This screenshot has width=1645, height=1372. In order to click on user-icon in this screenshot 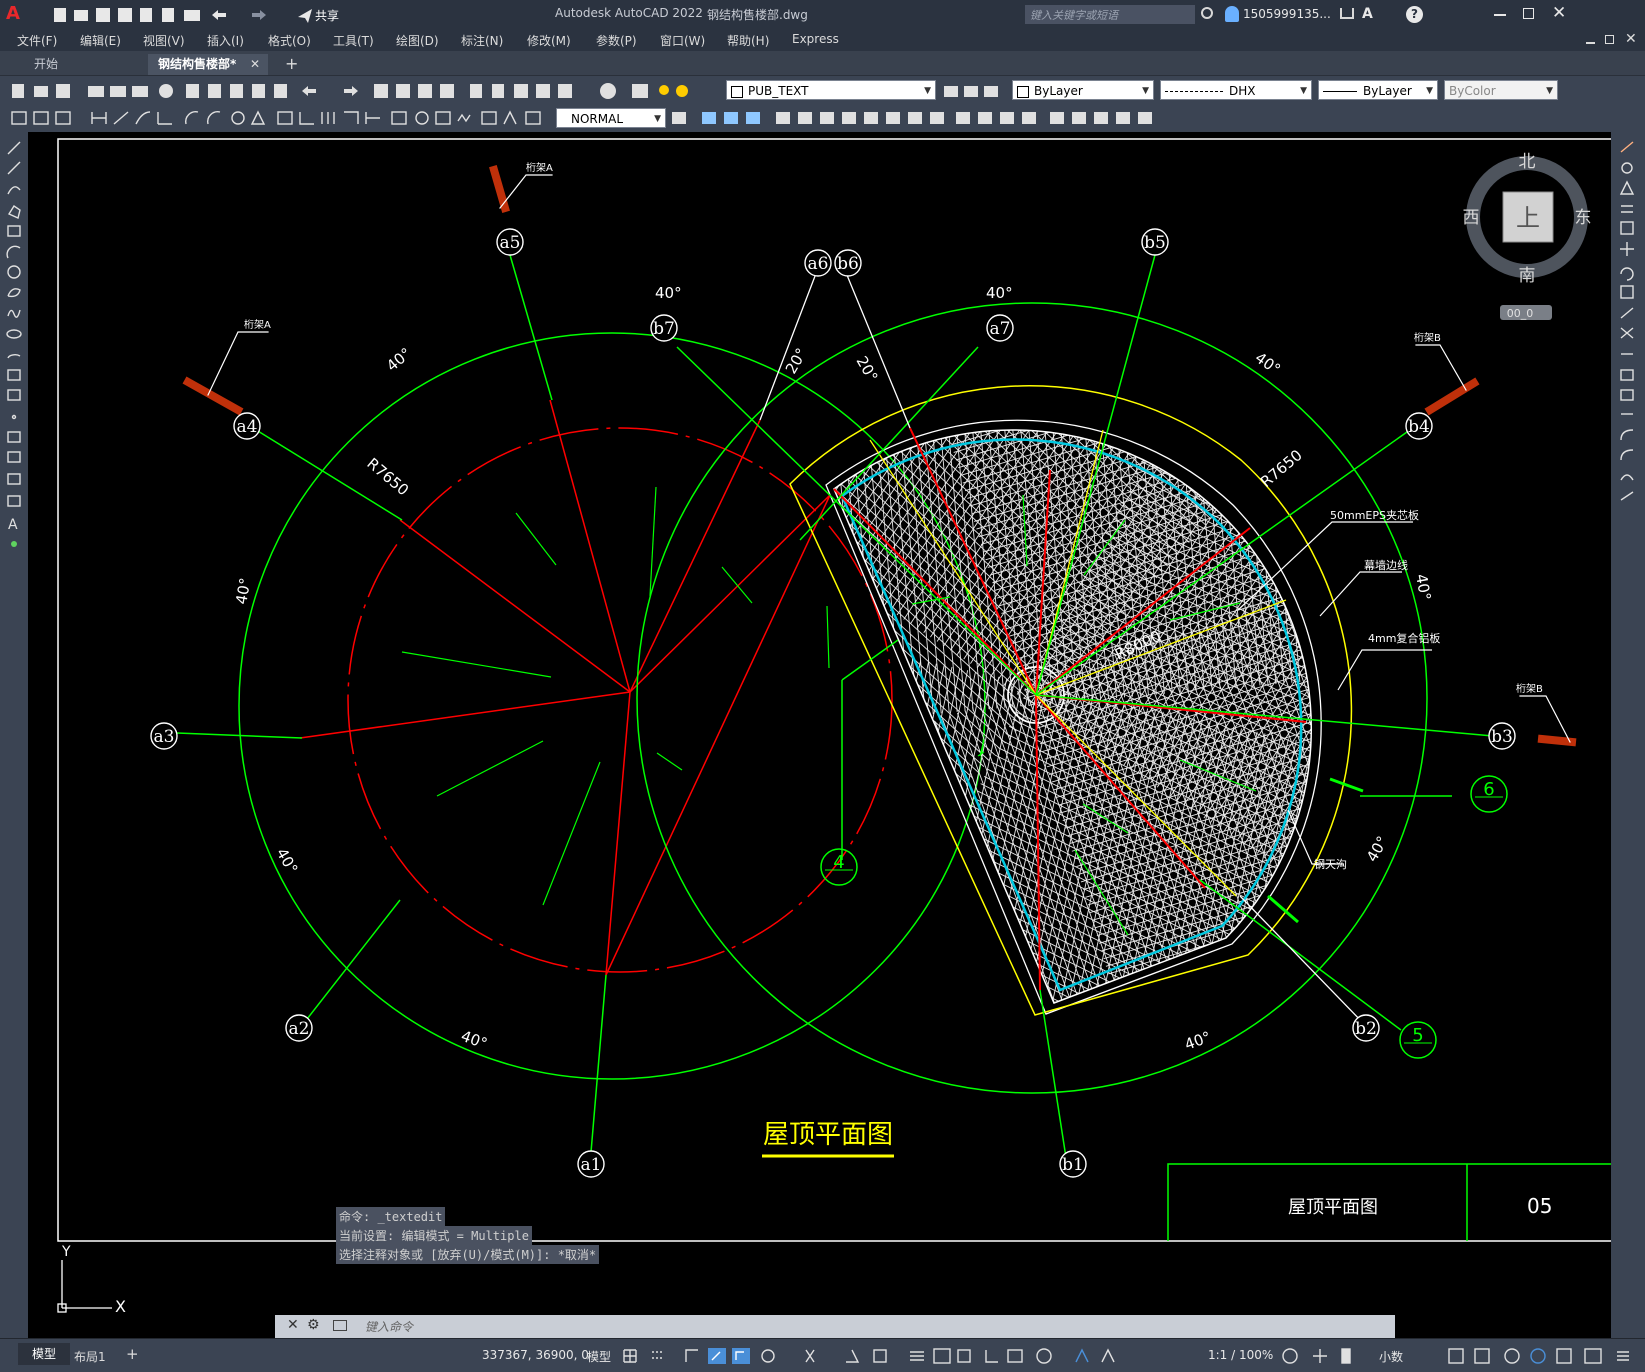, I will do `click(1232, 14)`.